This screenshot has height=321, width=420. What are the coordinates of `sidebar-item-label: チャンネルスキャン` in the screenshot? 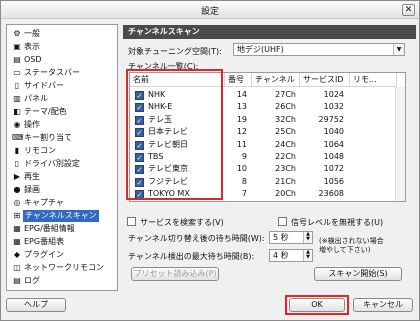 It's located at (61, 216).